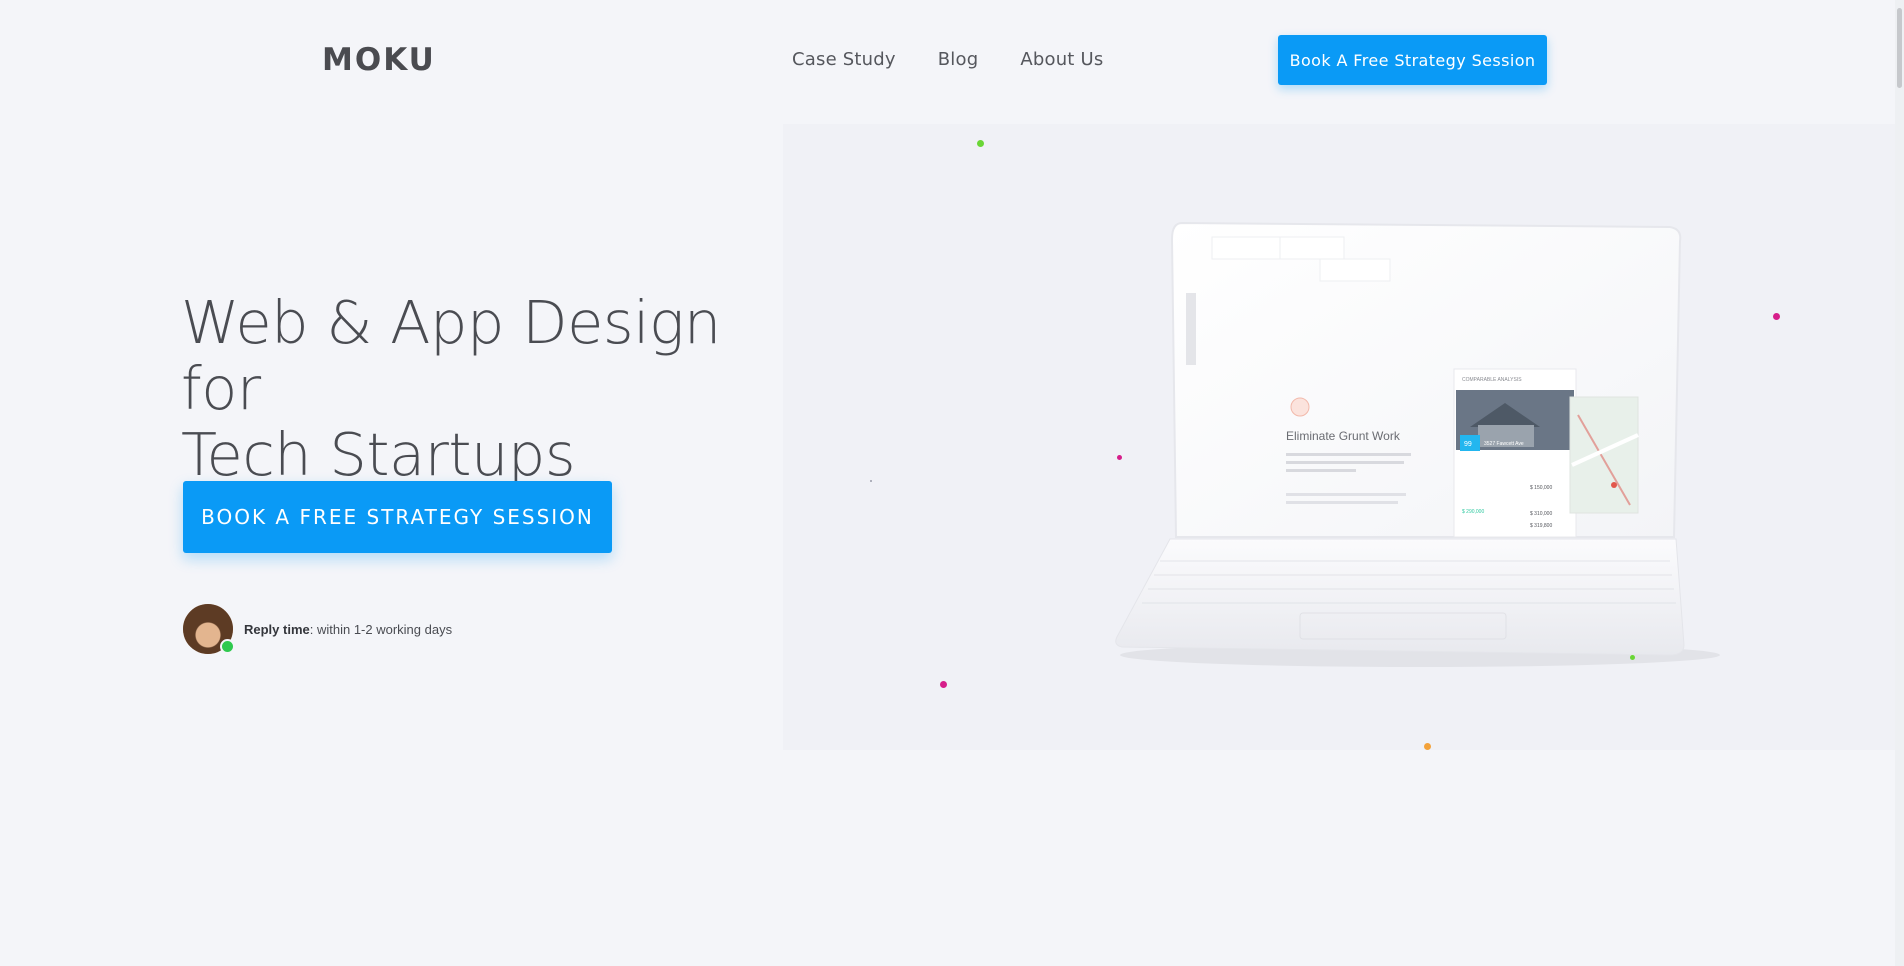  Describe the element at coordinates (1492, 380) in the screenshot. I see `analysis-card-title: COMPARABLE ANALYSIS` at that location.